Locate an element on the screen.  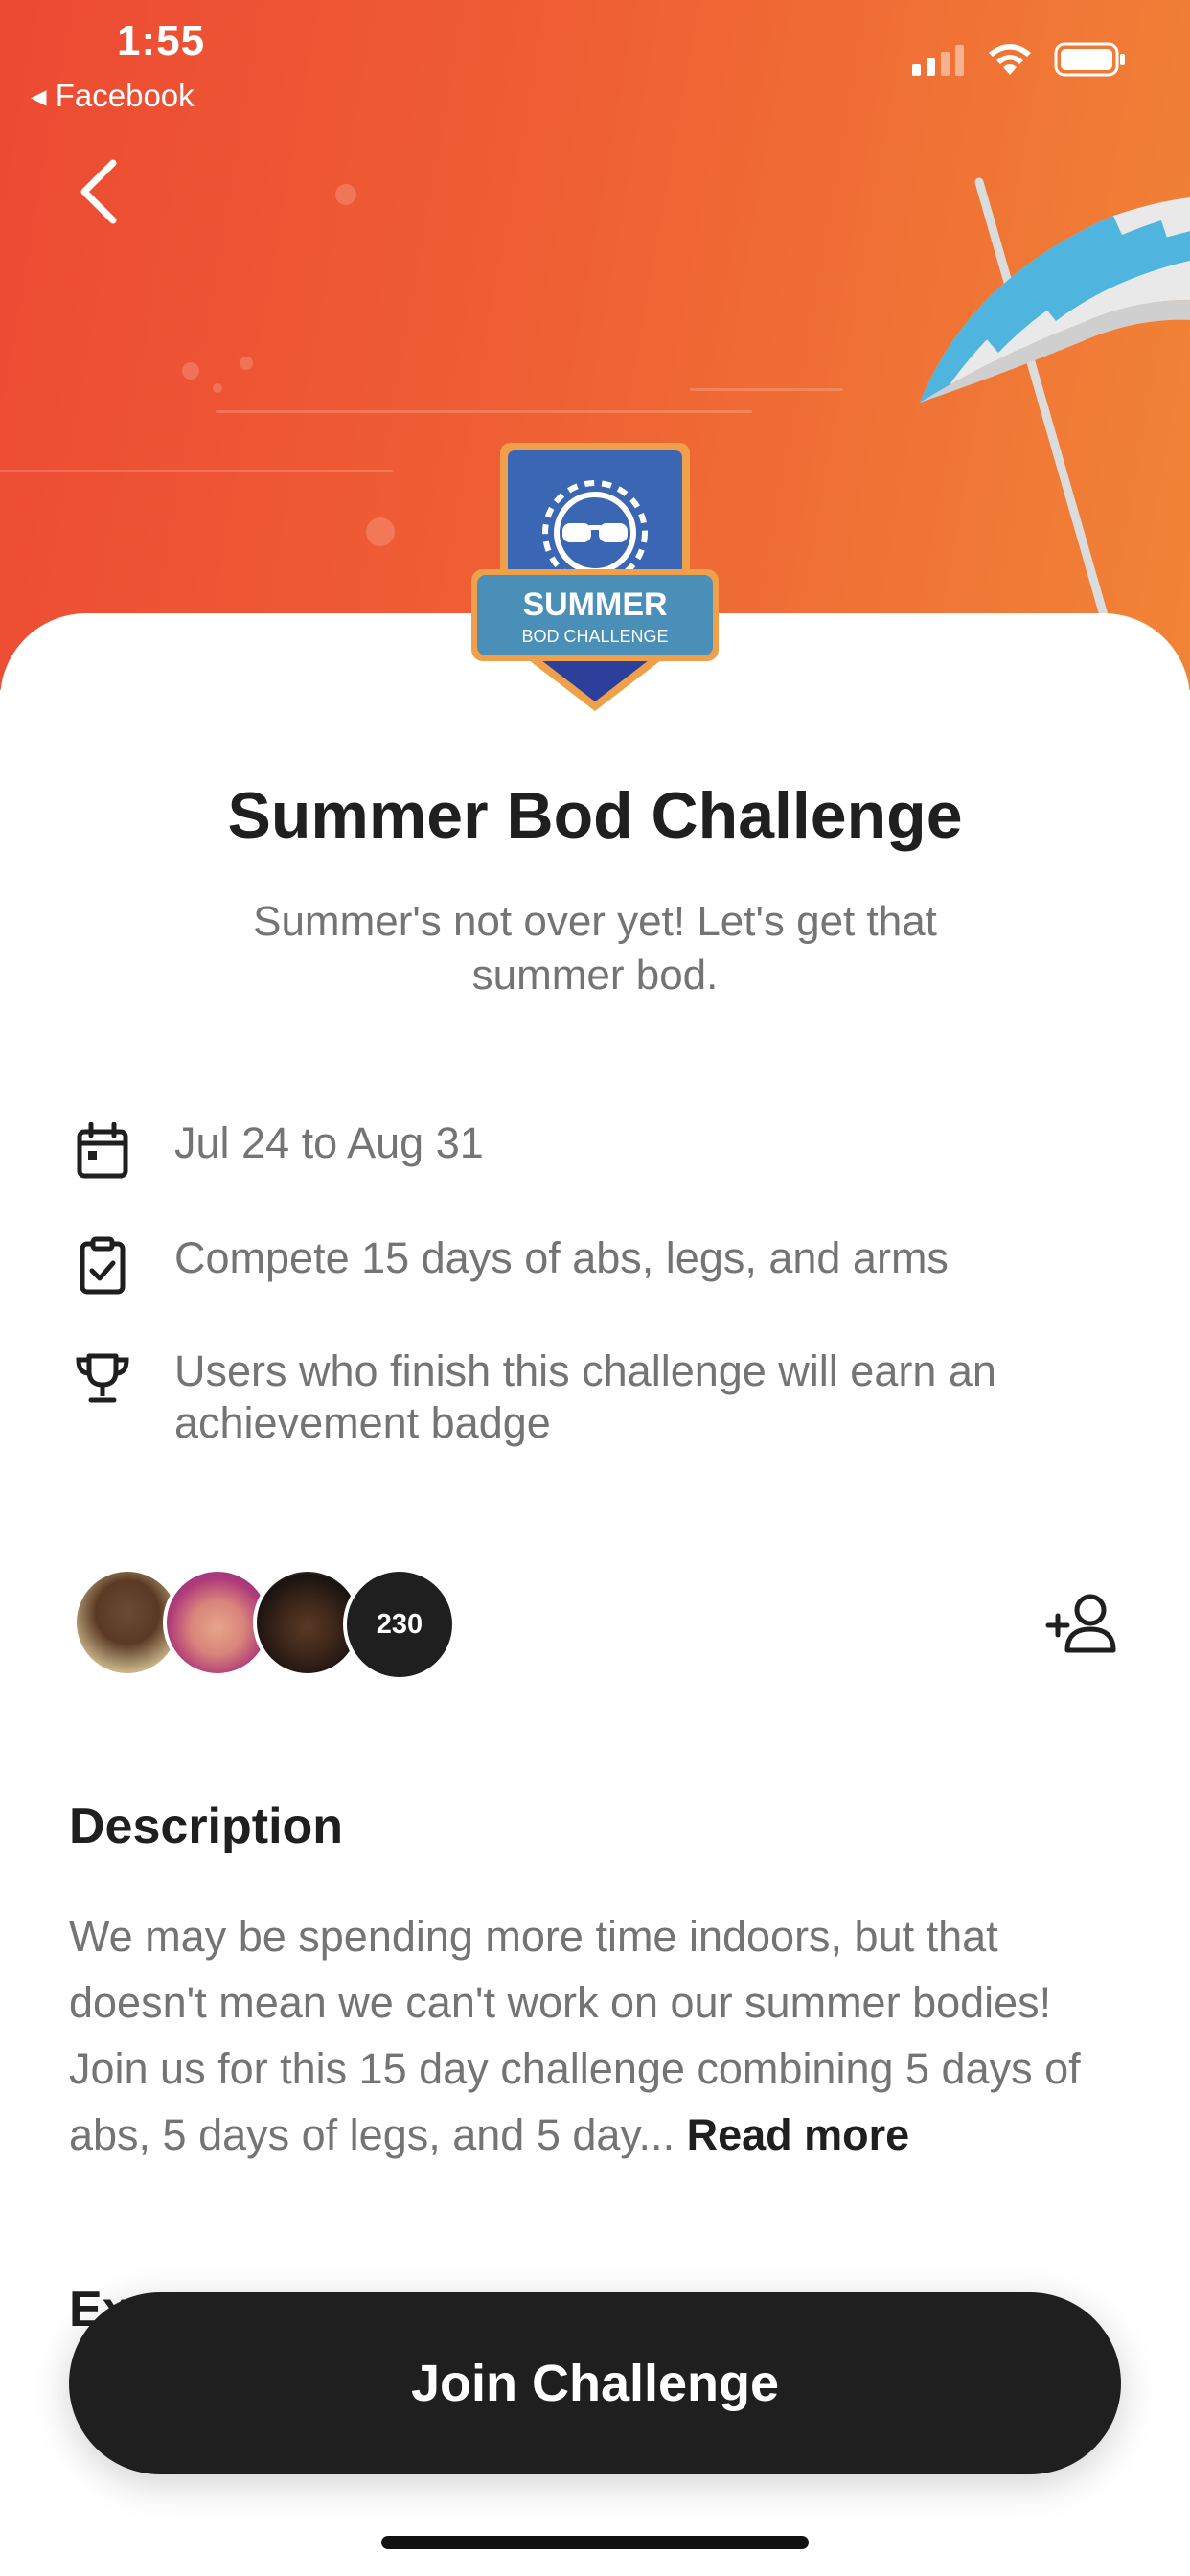
home-indicator is located at coordinates (595, 2542).